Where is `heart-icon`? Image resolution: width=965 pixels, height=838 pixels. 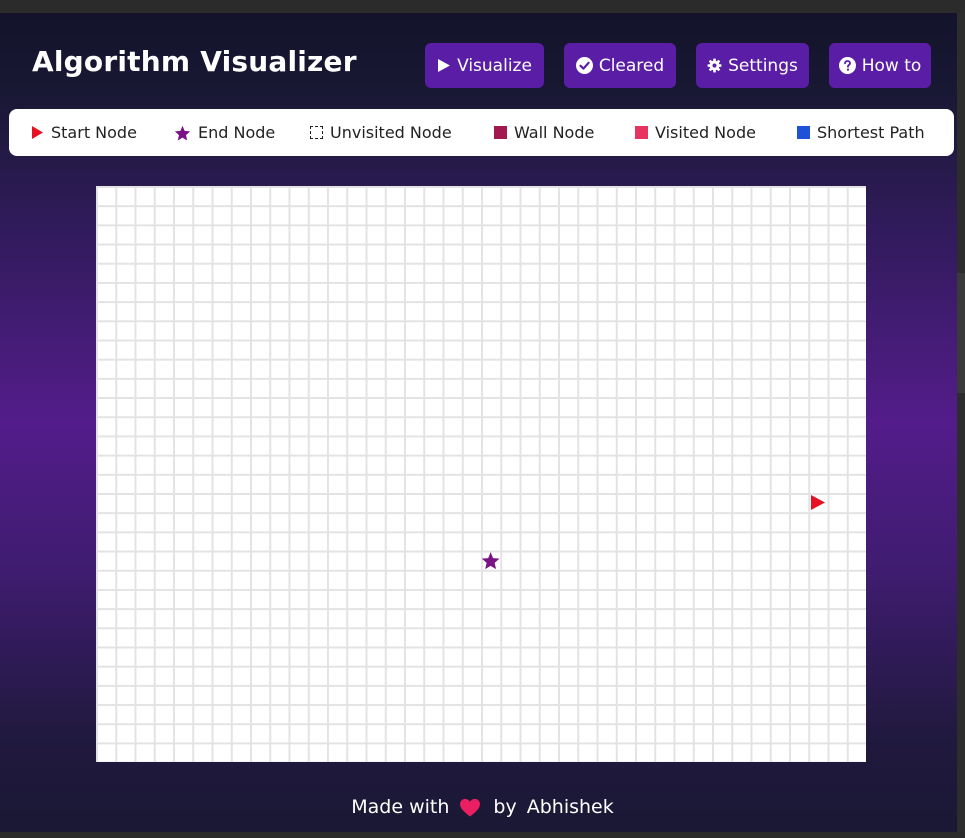
heart-icon is located at coordinates (470, 807).